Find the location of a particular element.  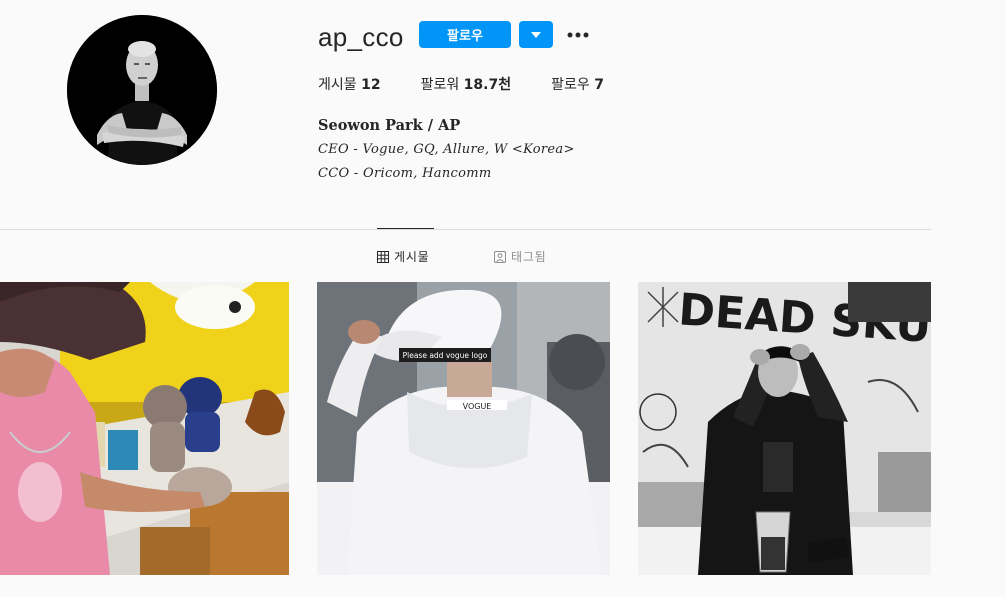

photo-kaws-figures is located at coordinates (144, 428).